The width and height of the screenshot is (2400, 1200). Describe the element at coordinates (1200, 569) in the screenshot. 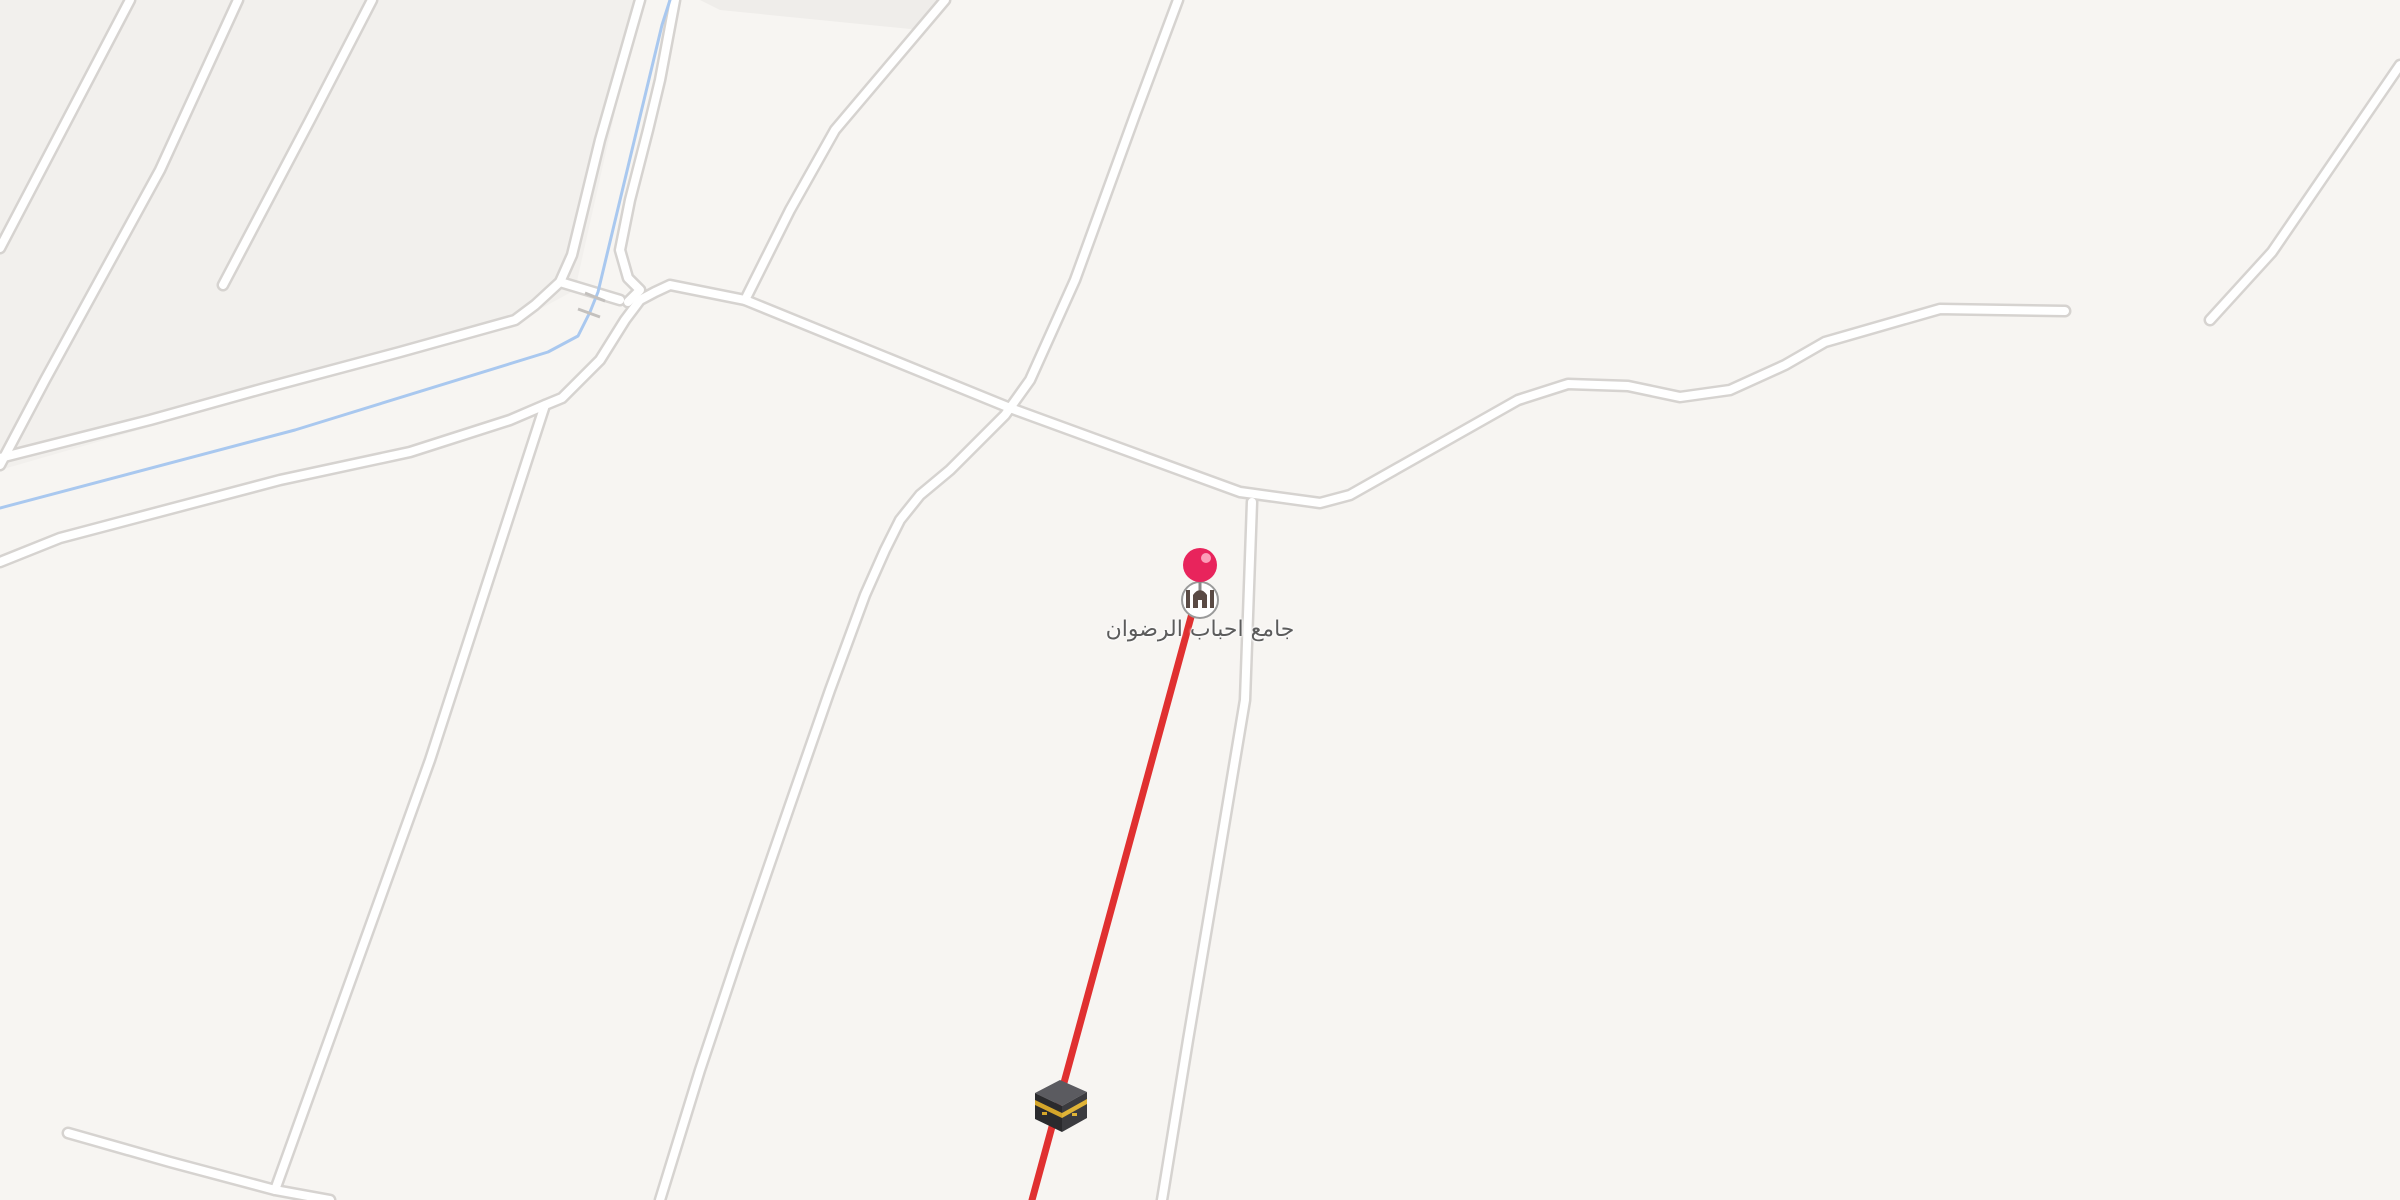

I see `map-pin-icon` at that location.